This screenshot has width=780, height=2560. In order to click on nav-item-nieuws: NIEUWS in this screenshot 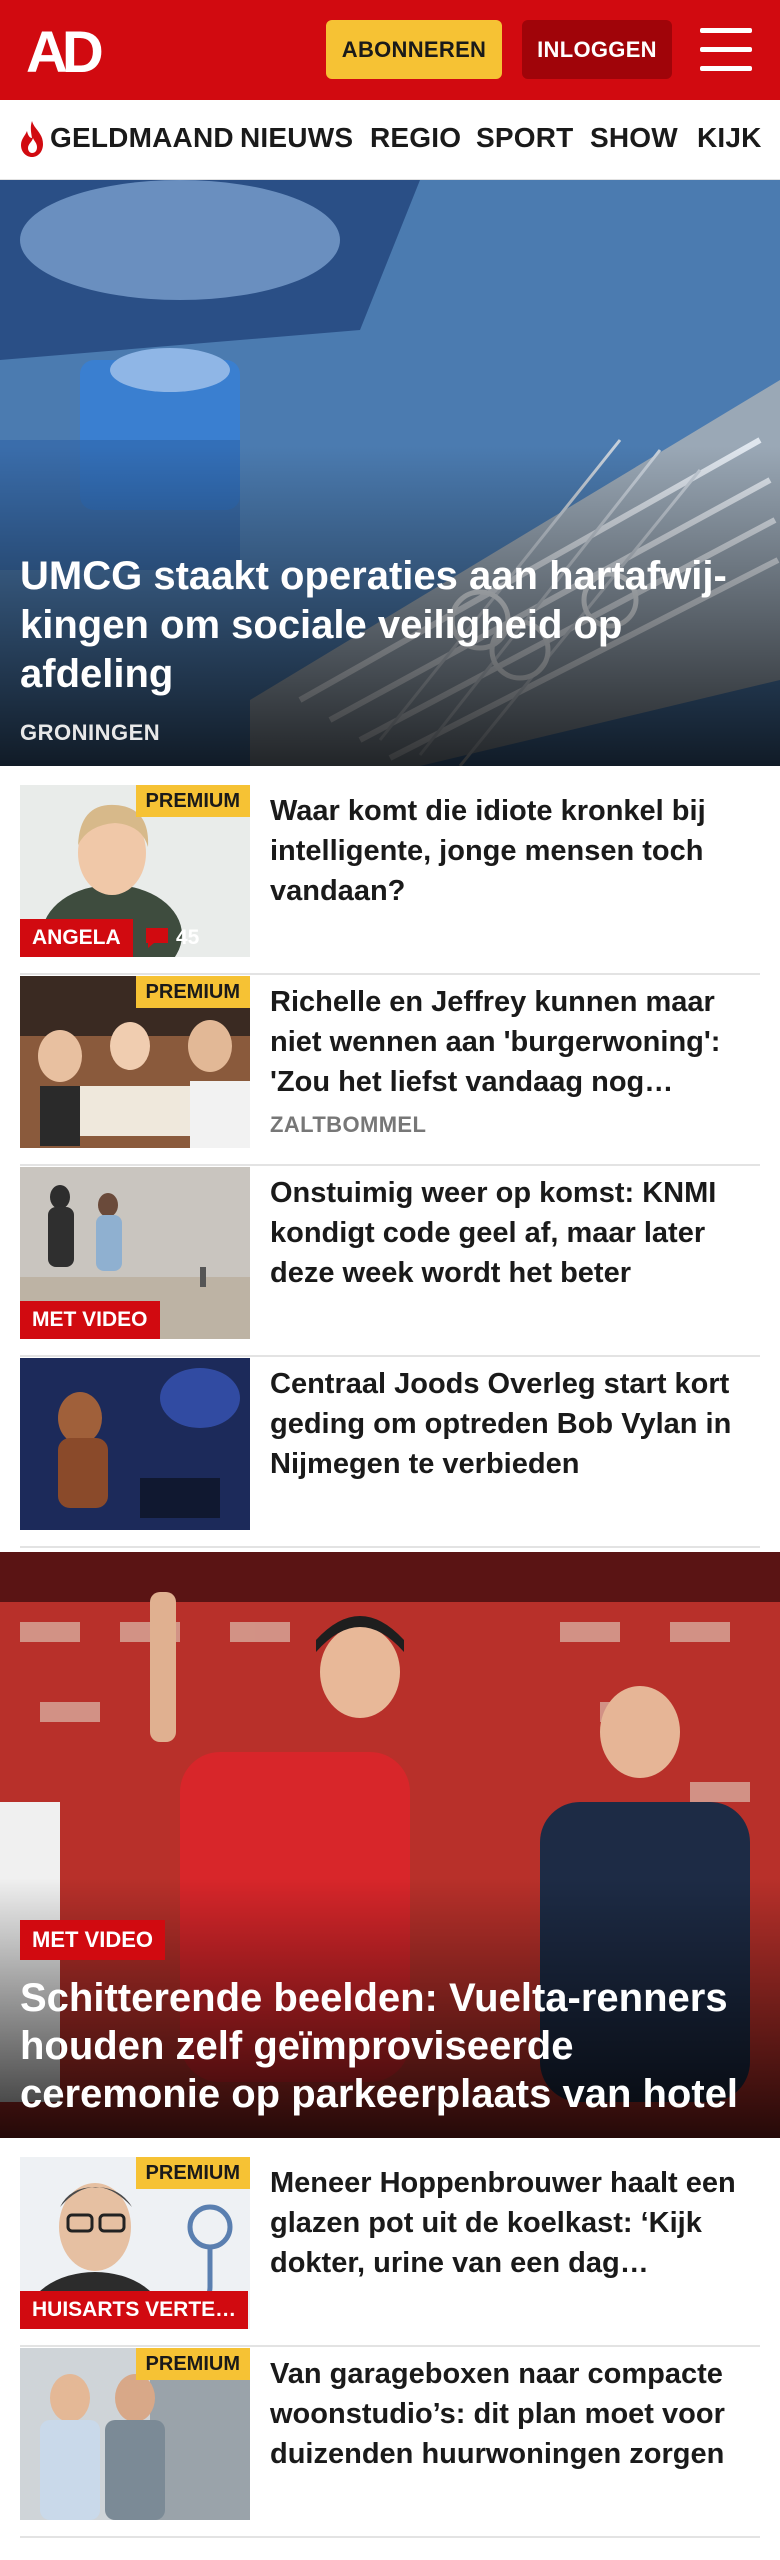, I will do `click(296, 138)`.